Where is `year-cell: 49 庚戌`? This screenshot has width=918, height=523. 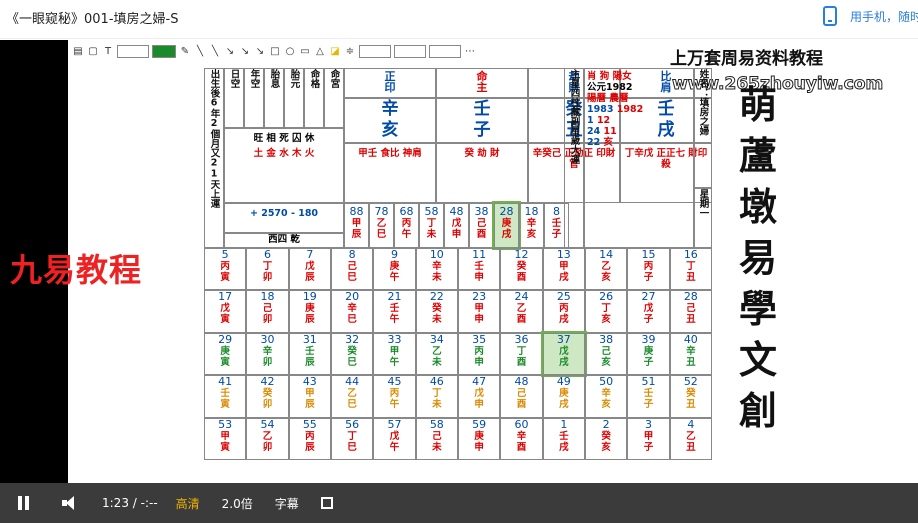
year-cell: 49 庚戌 is located at coordinates (563, 396).